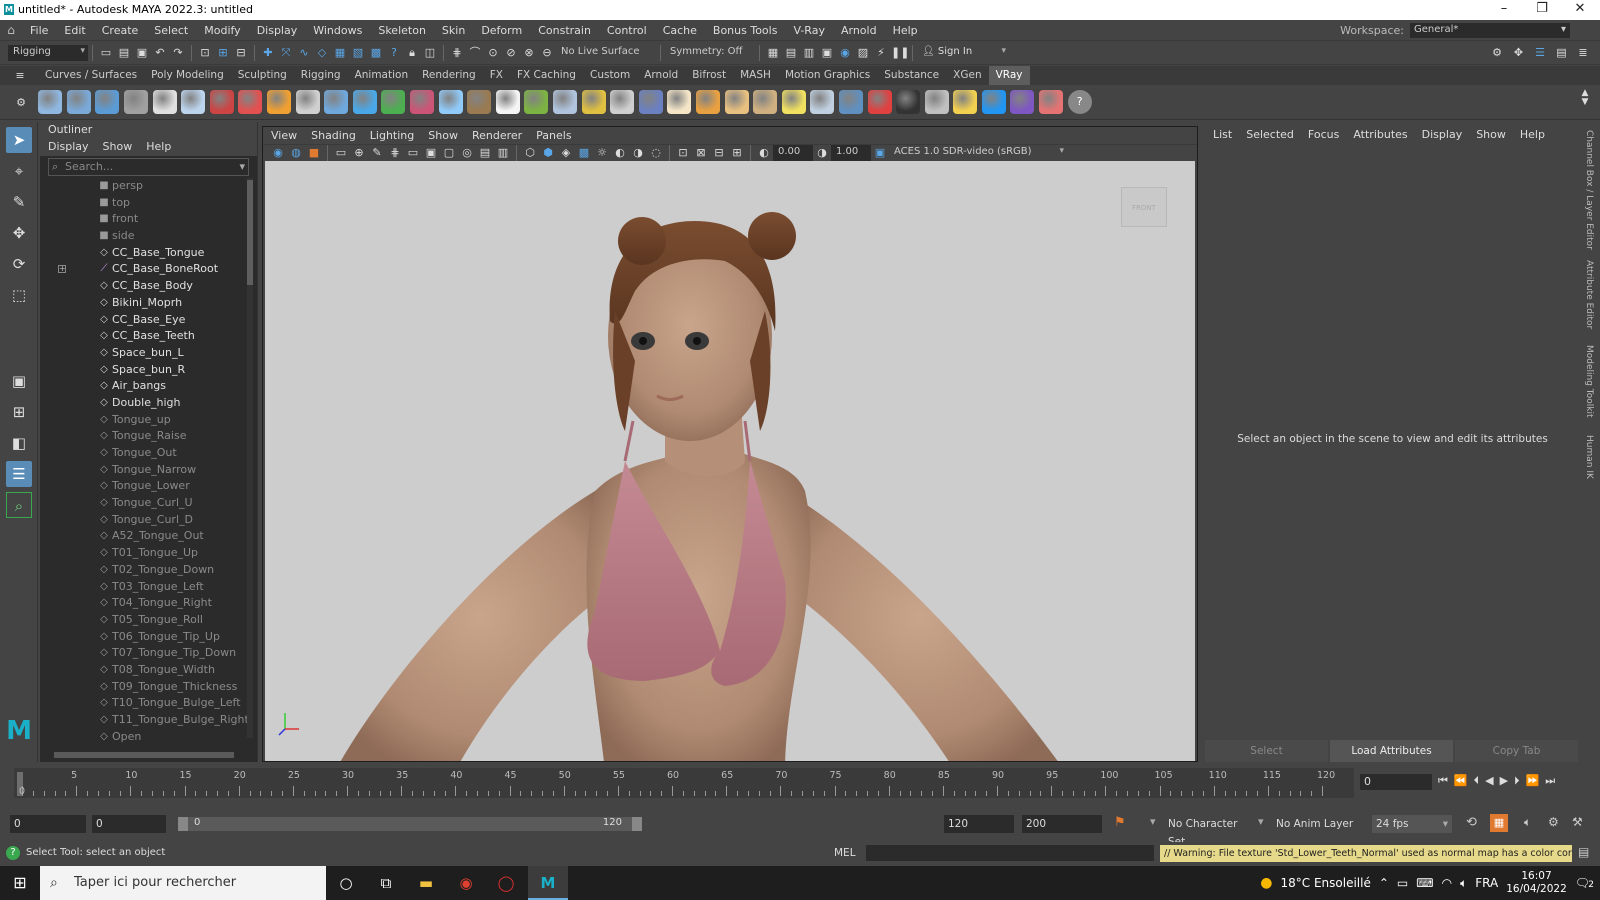  I want to click on grease-pencil-icon: ✎, so click(377, 153).